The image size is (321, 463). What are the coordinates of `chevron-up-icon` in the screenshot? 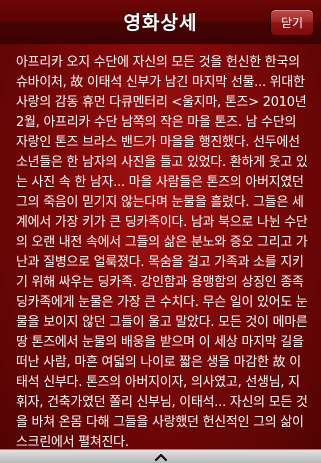 It's located at (161, 457).